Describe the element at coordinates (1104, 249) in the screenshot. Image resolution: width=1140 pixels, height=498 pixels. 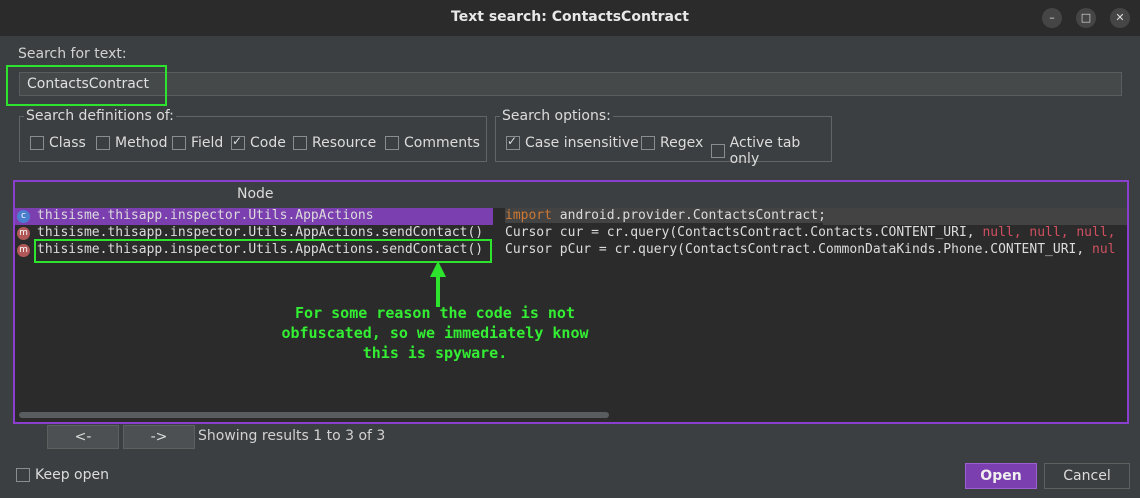
I see `code-null: nul` at that location.